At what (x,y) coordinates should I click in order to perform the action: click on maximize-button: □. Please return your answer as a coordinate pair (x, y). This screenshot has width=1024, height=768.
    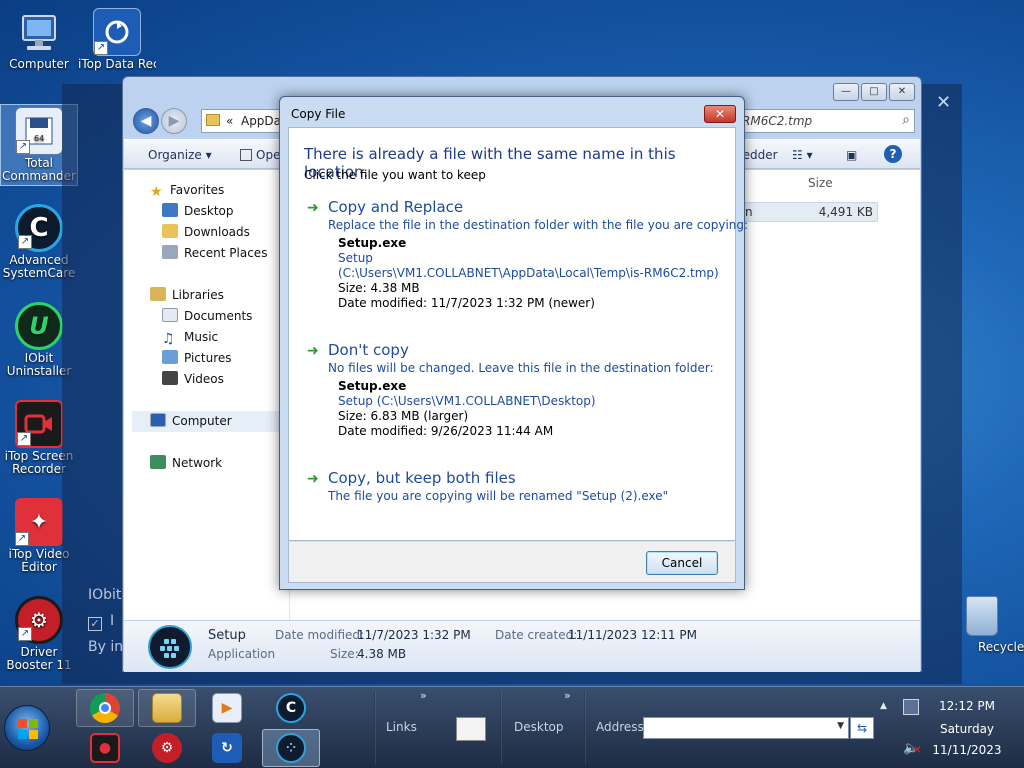
    Looking at the image, I should click on (874, 92).